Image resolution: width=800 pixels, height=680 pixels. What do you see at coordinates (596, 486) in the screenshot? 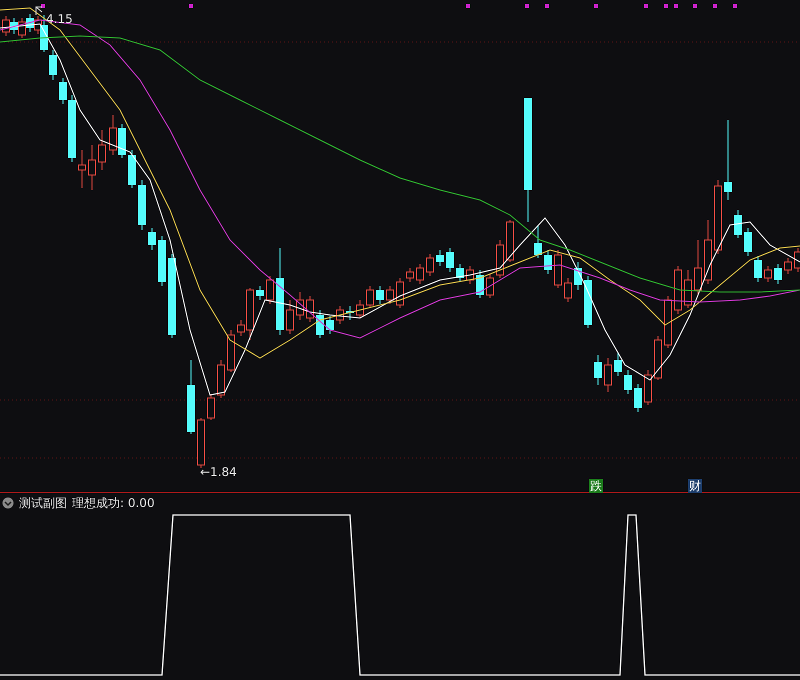
I see `signal-badge: 跌` at bounding box center [596, 486].